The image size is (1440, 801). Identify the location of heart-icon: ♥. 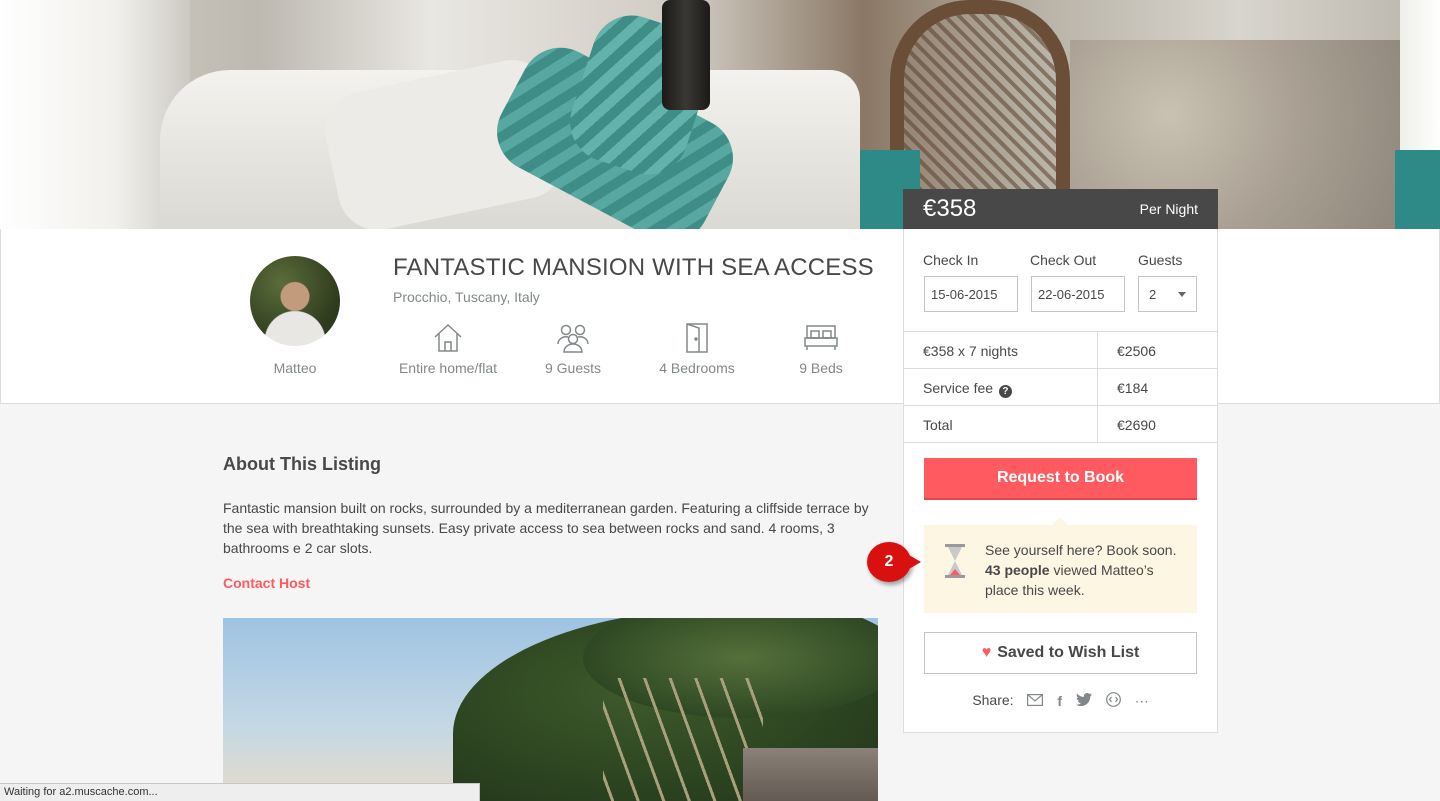
(986, 652).